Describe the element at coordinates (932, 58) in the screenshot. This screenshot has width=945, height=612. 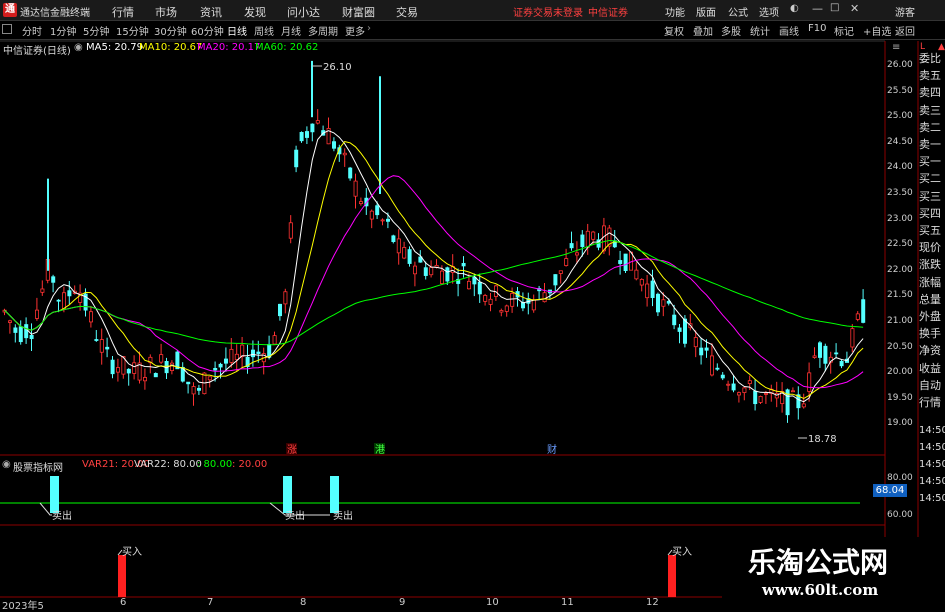
I see `quote-panel-item: 委比` at that location.